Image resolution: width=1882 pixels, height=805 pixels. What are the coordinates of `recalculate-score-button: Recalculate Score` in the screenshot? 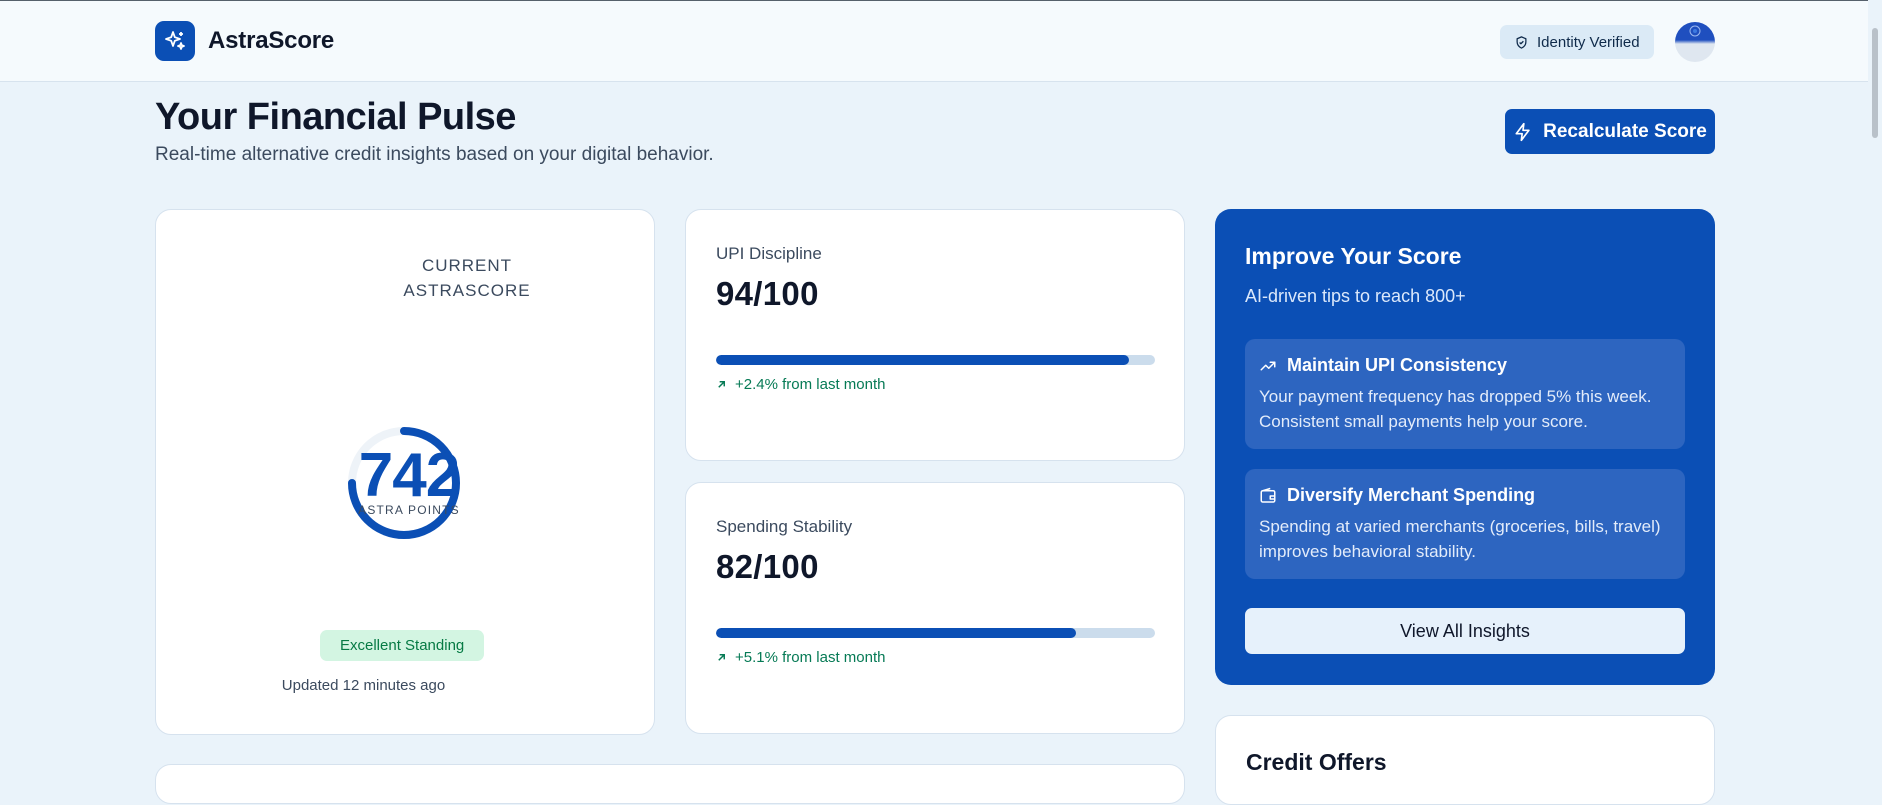 It's located at (1610, 131).